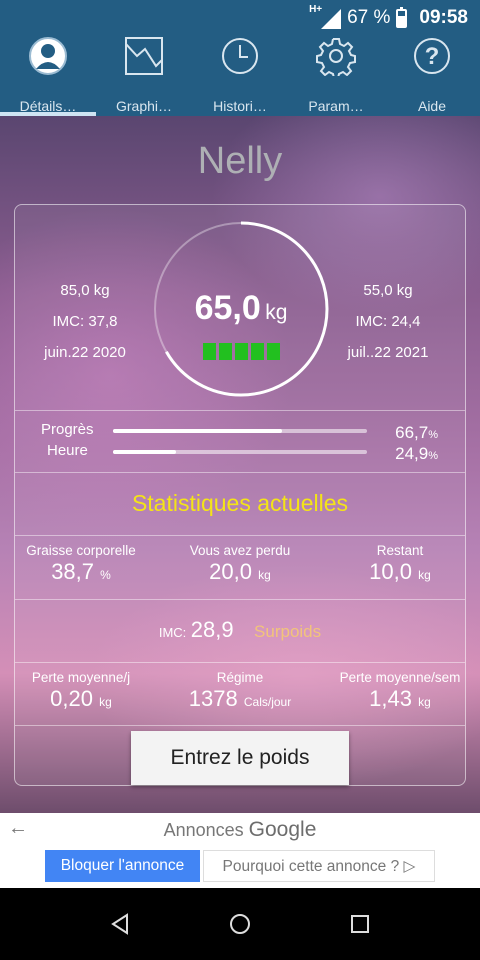  I want to click on ad-title-prefix: Annonces, so click(203, 830).